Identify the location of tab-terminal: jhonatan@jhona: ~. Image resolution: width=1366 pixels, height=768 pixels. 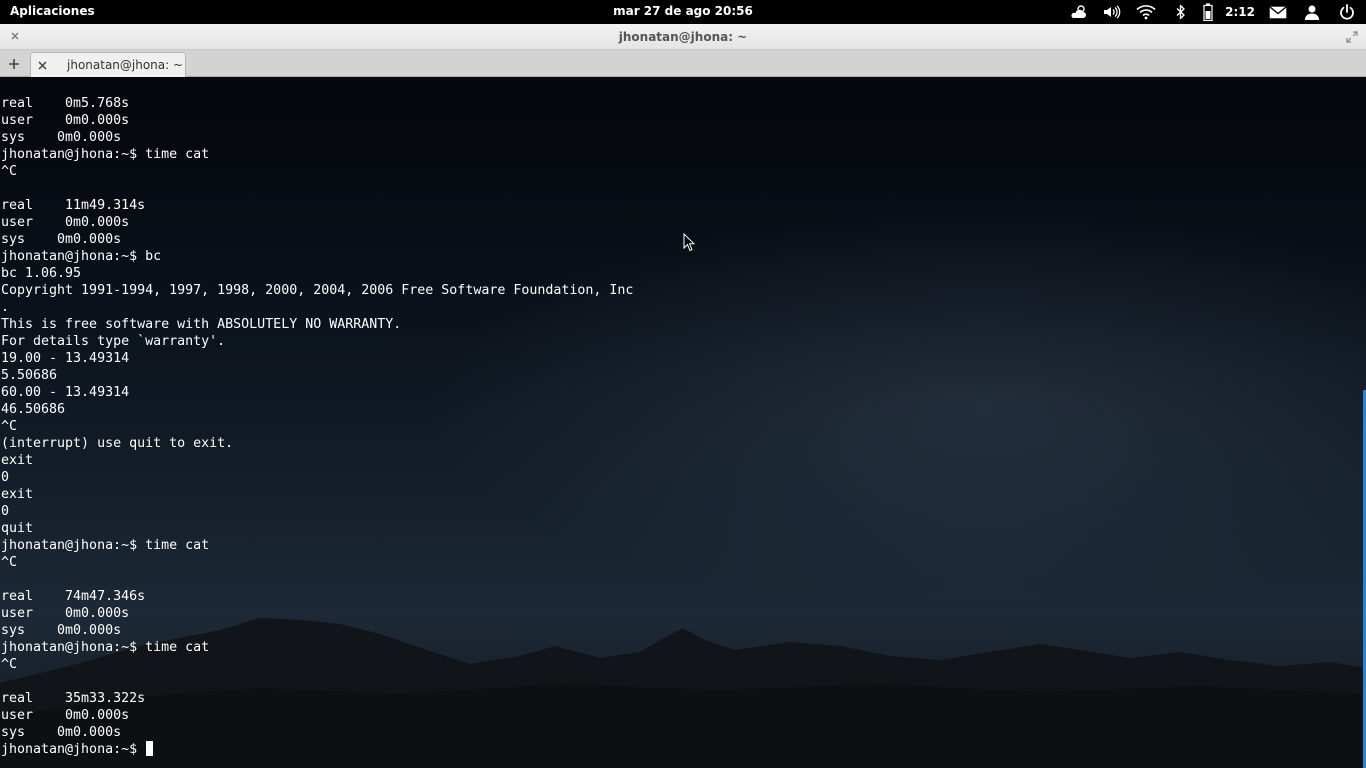
(108, 64).